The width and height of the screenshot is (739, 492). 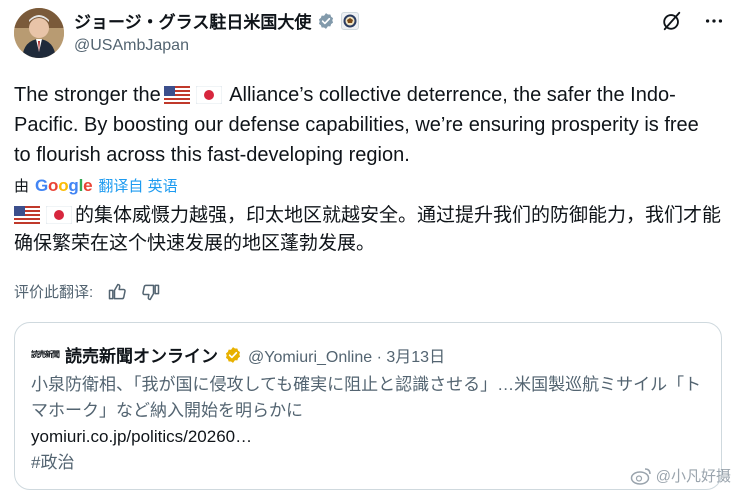 I want to click on weibo-icon, so click(x=640, y=476).